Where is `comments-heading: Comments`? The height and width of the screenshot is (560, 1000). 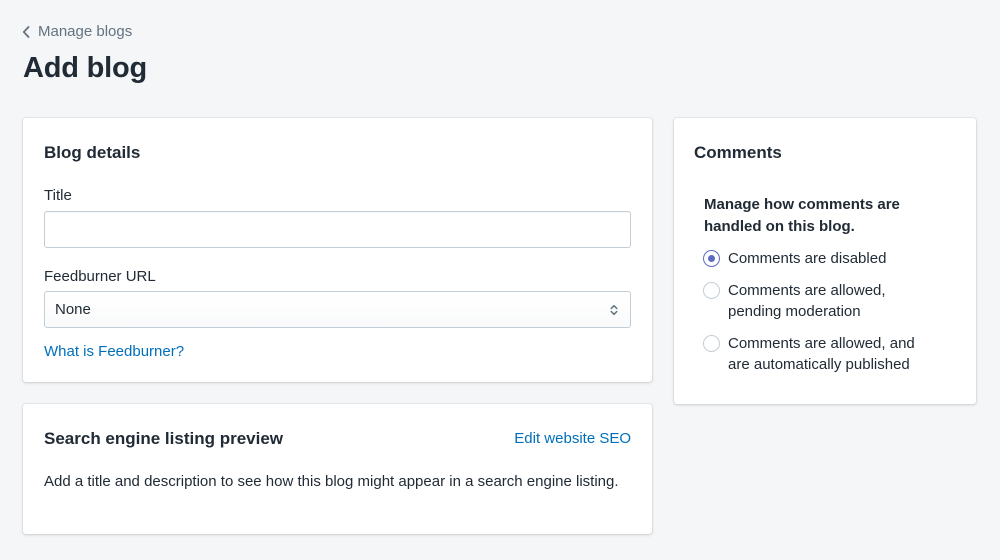 comments-heading: Comments is located at coordinates (738, 152).